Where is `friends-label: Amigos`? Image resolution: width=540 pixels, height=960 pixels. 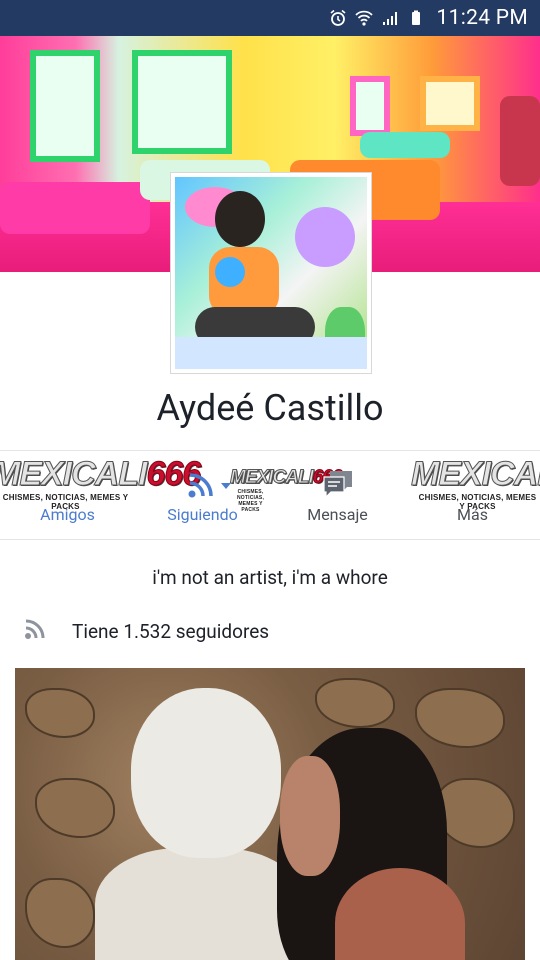
friends-label: Amigos is located at coordinates (67, 514).